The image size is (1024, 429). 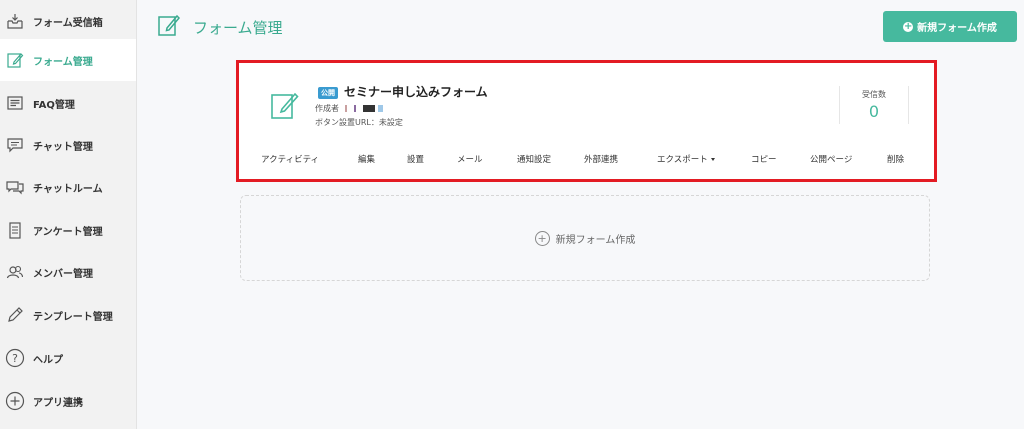 What do you see at coordinates (15, 21) in the screenshot?
I see `inbox-icon` at bounding box center [15, 21].